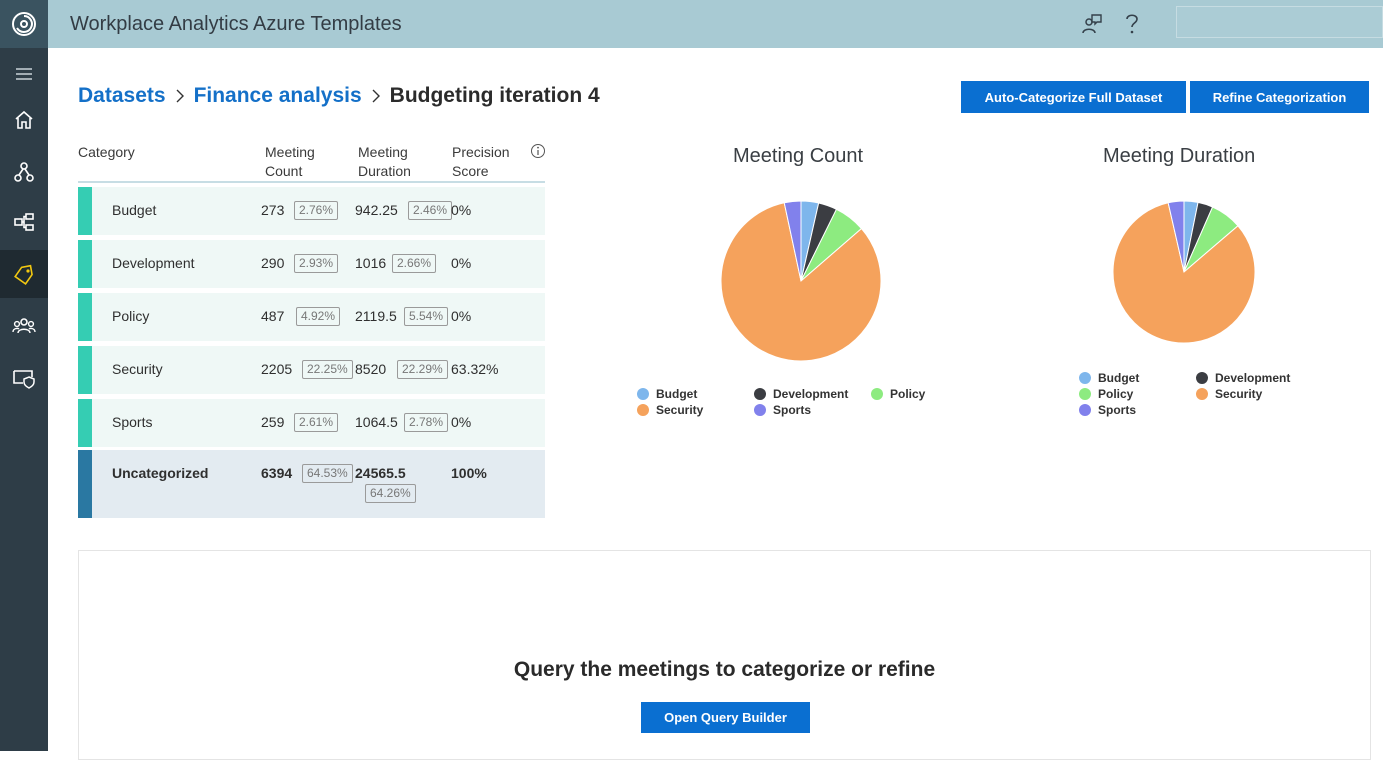 The width and height of the screenshot is (1383, 760). I want to click on header-precision-line2: Score, so click(470, 171).